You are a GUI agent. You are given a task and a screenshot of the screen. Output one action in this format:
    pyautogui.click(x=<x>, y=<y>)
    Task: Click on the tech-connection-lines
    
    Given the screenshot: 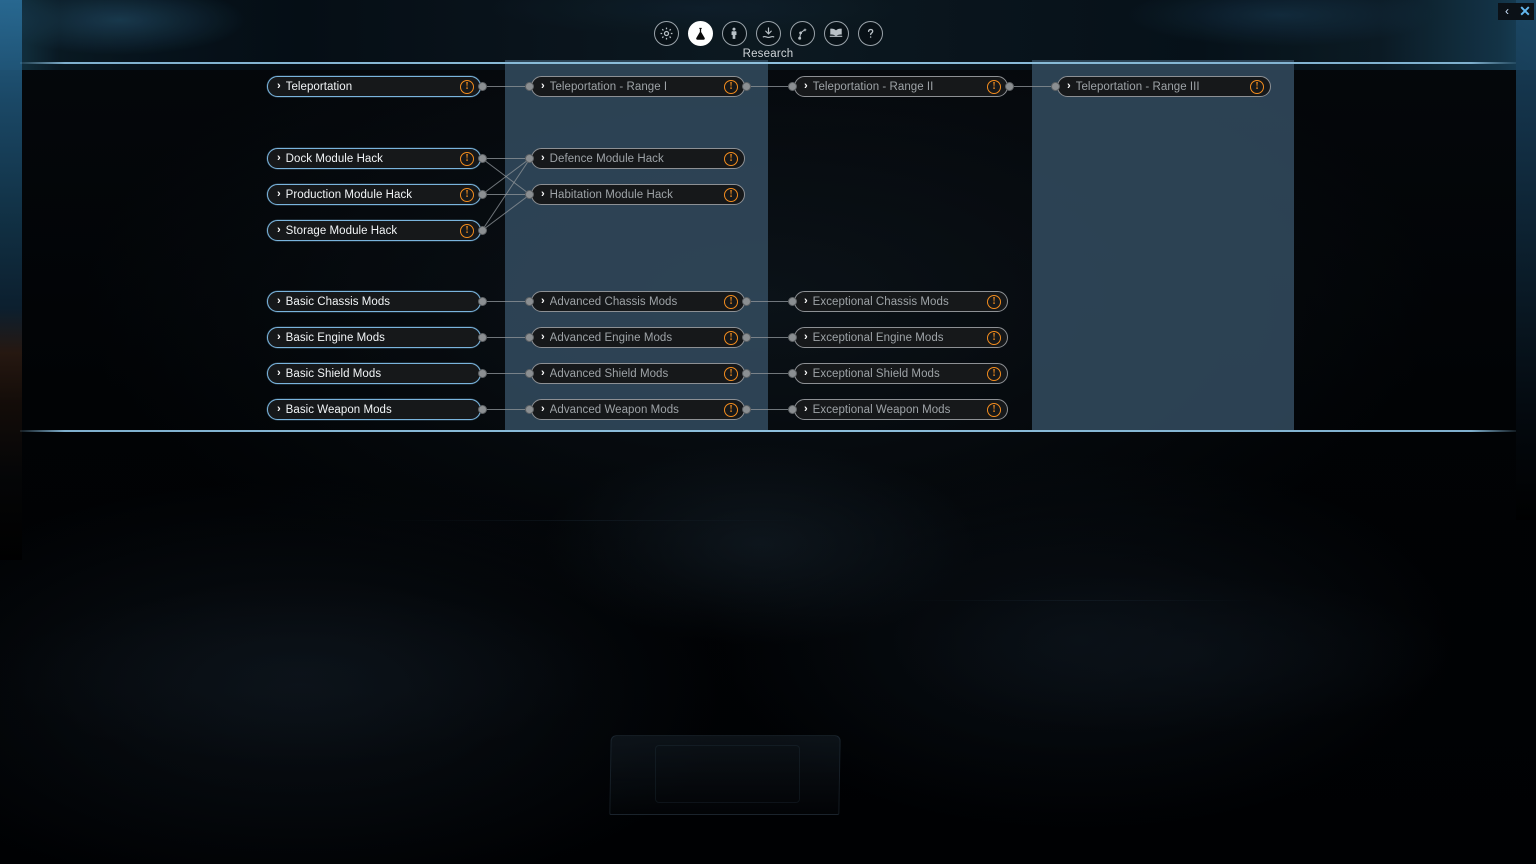 What is the action you would take?
    pyautogui.click(x=768, y=248)
    